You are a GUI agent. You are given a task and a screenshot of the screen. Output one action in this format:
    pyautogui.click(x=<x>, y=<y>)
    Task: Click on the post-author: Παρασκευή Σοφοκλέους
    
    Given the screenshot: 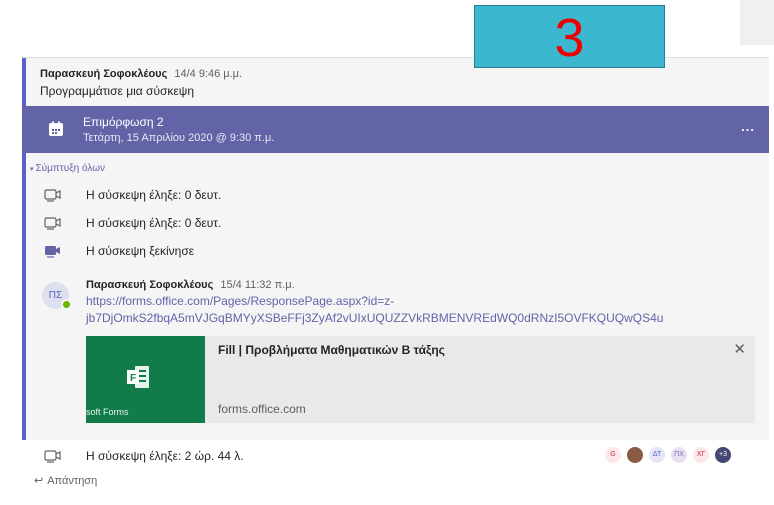 What is the action you would take?
    pyautogui.click(x=103, y=74)
    